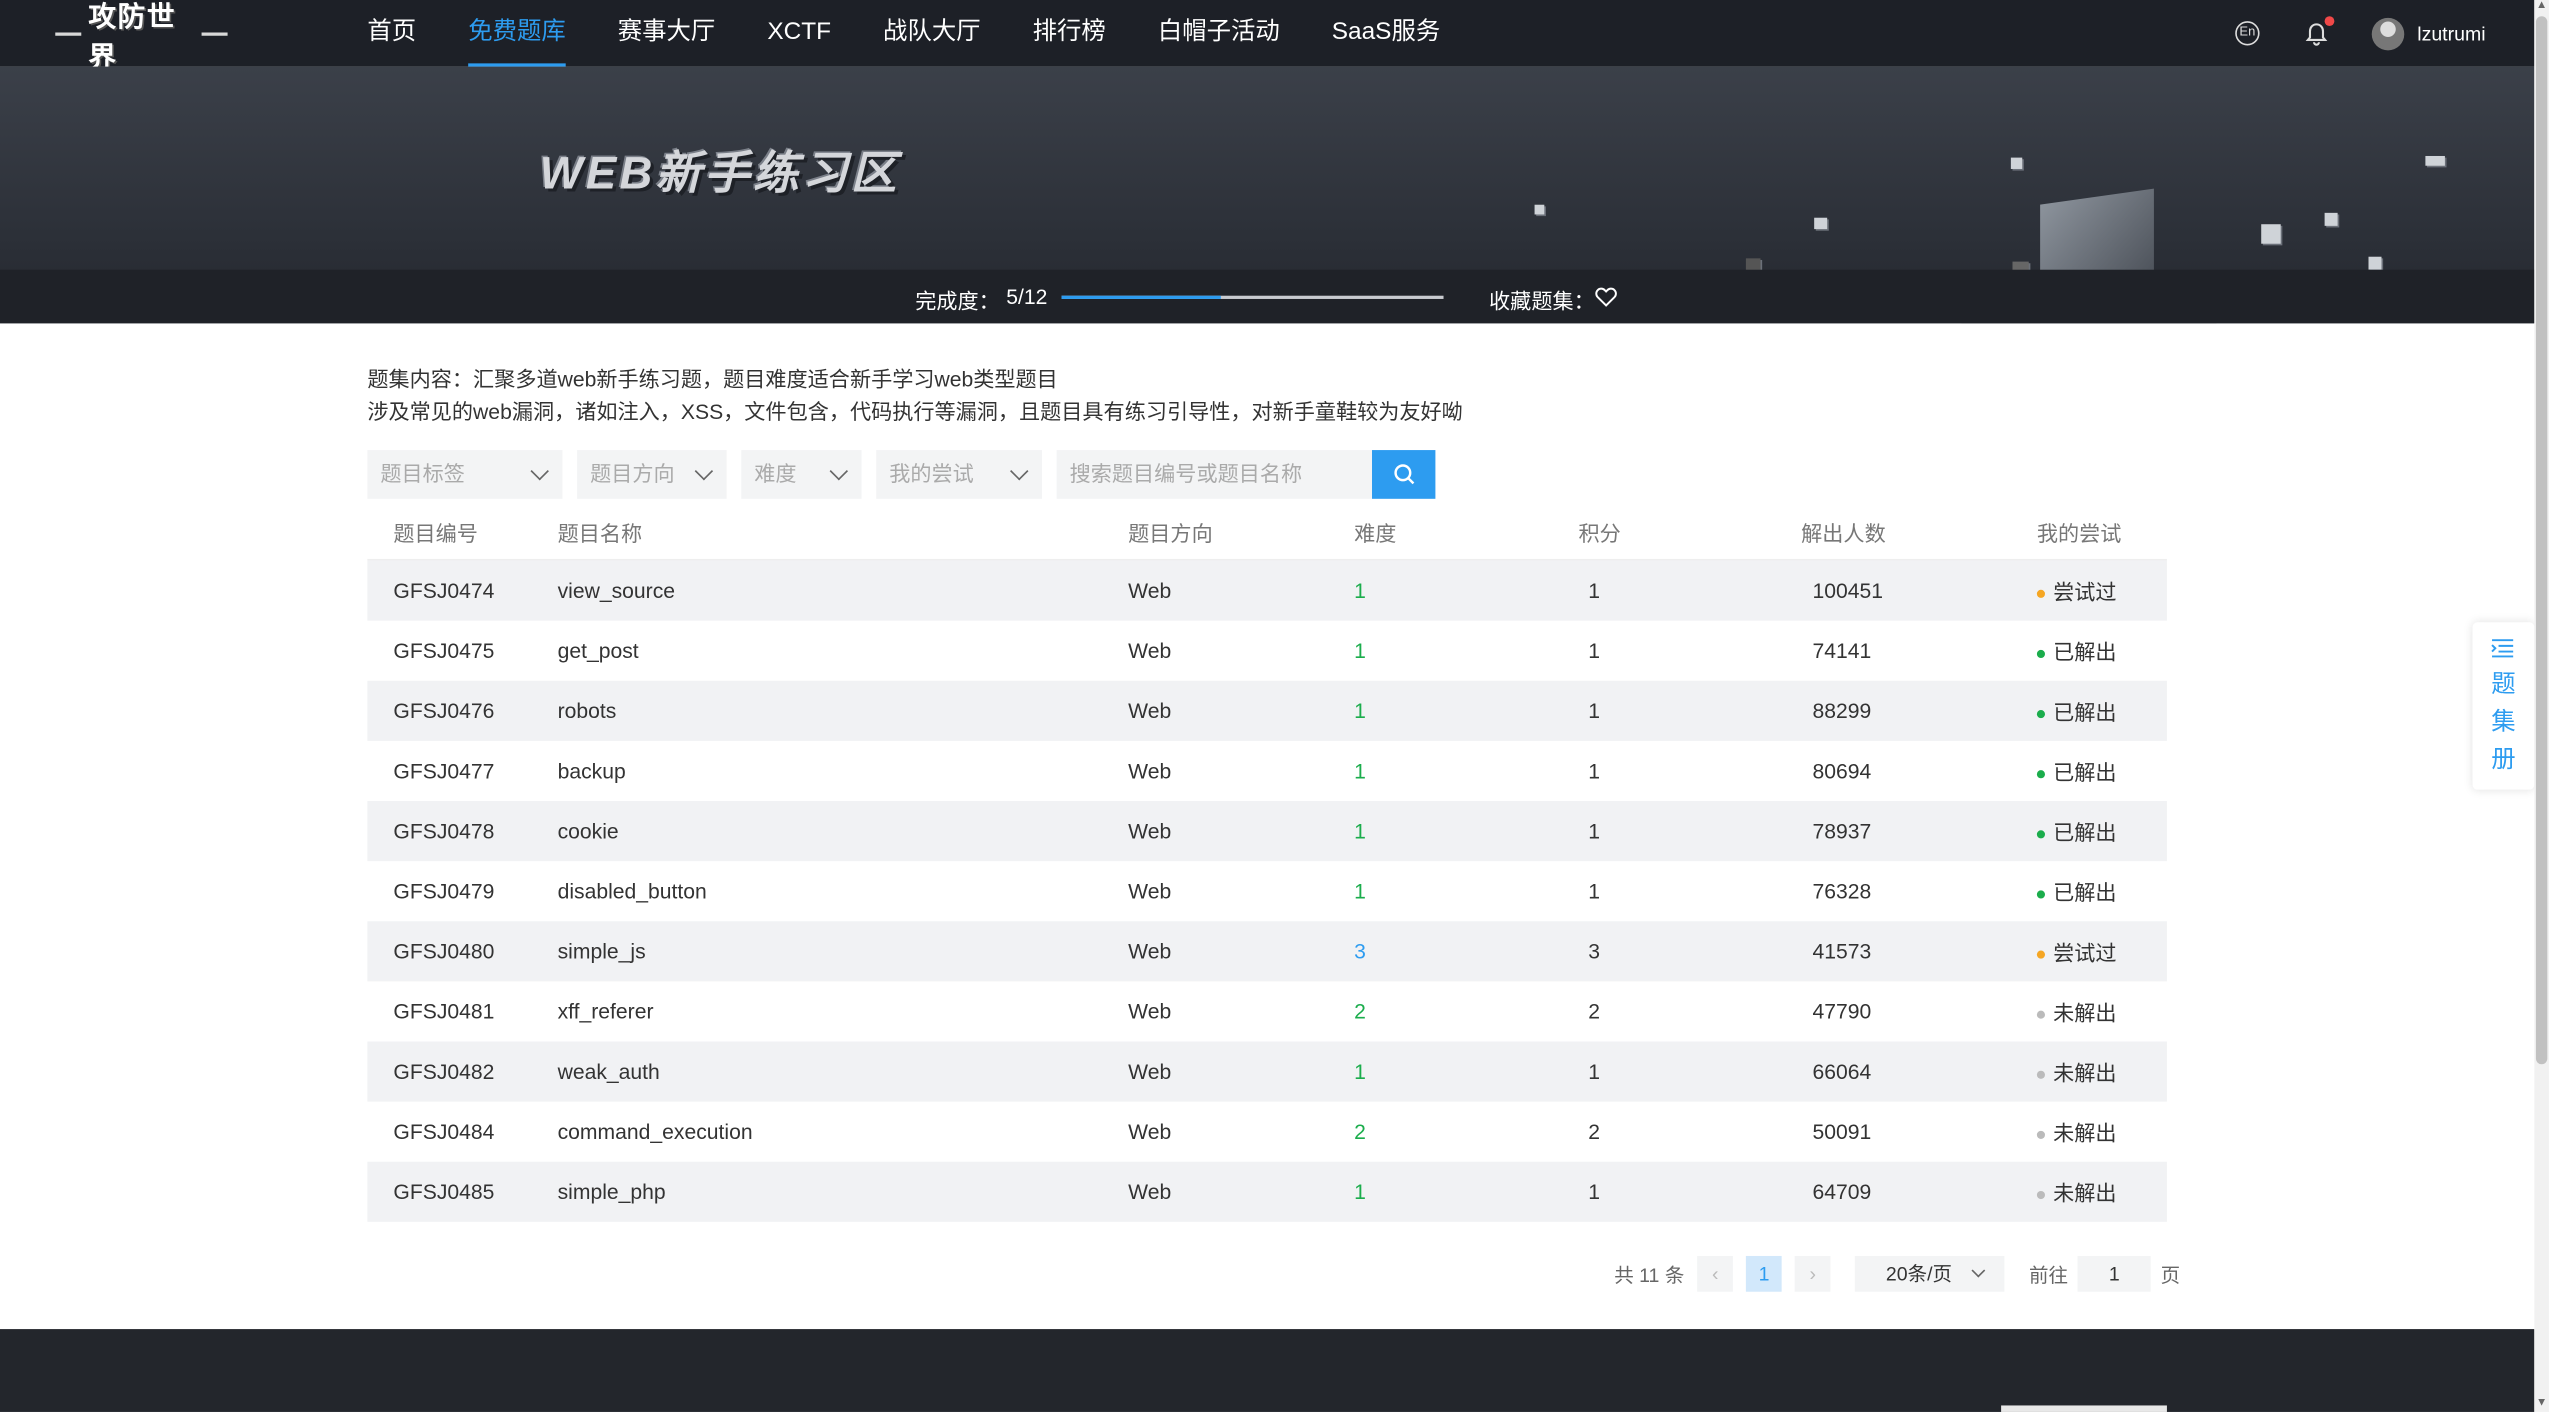  I want to click on nav-item: 排行榜, so click(1069, 33).